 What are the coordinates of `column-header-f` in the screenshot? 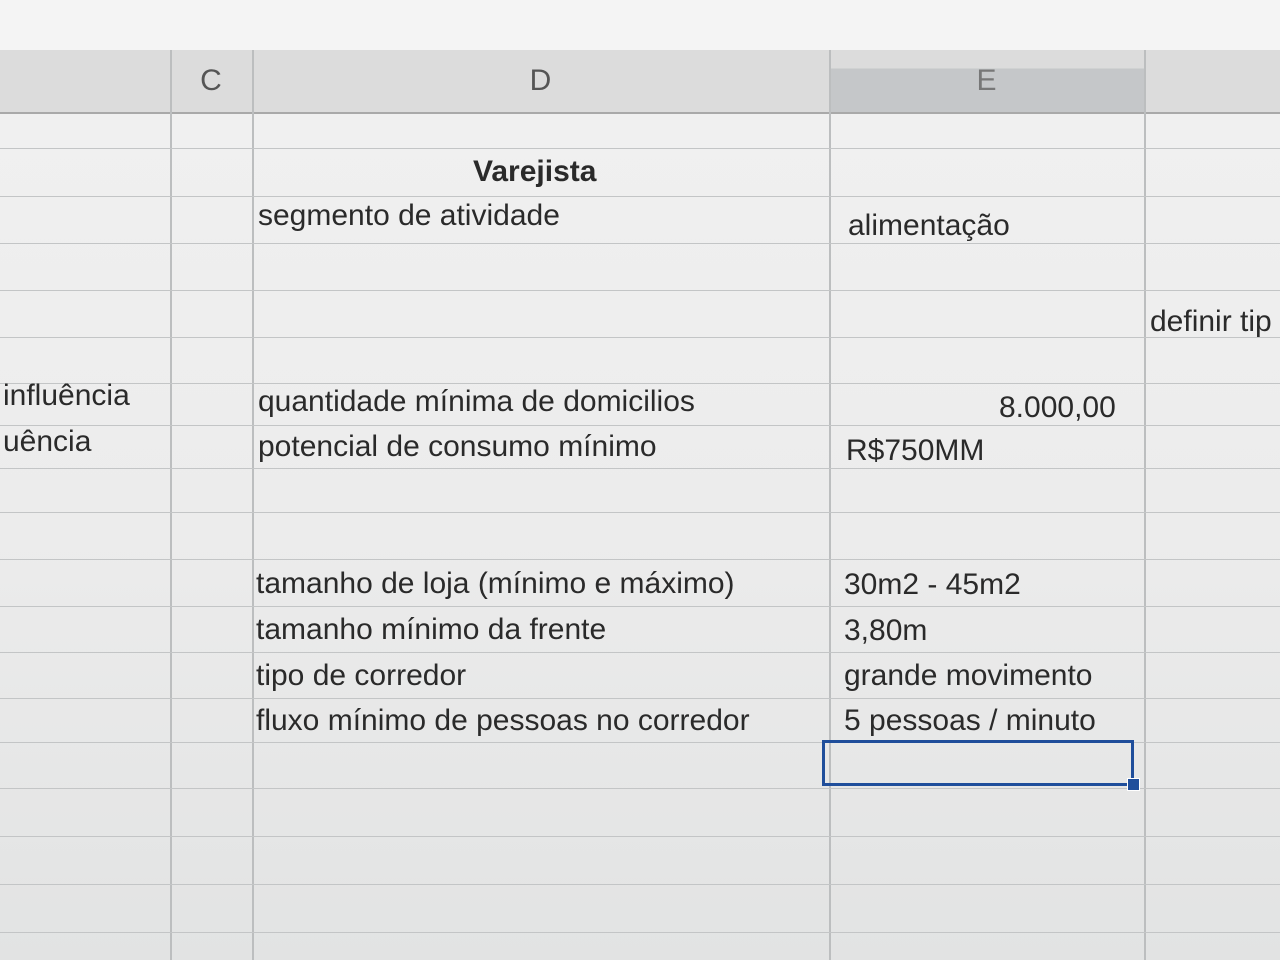 It's located at (1212, 81).